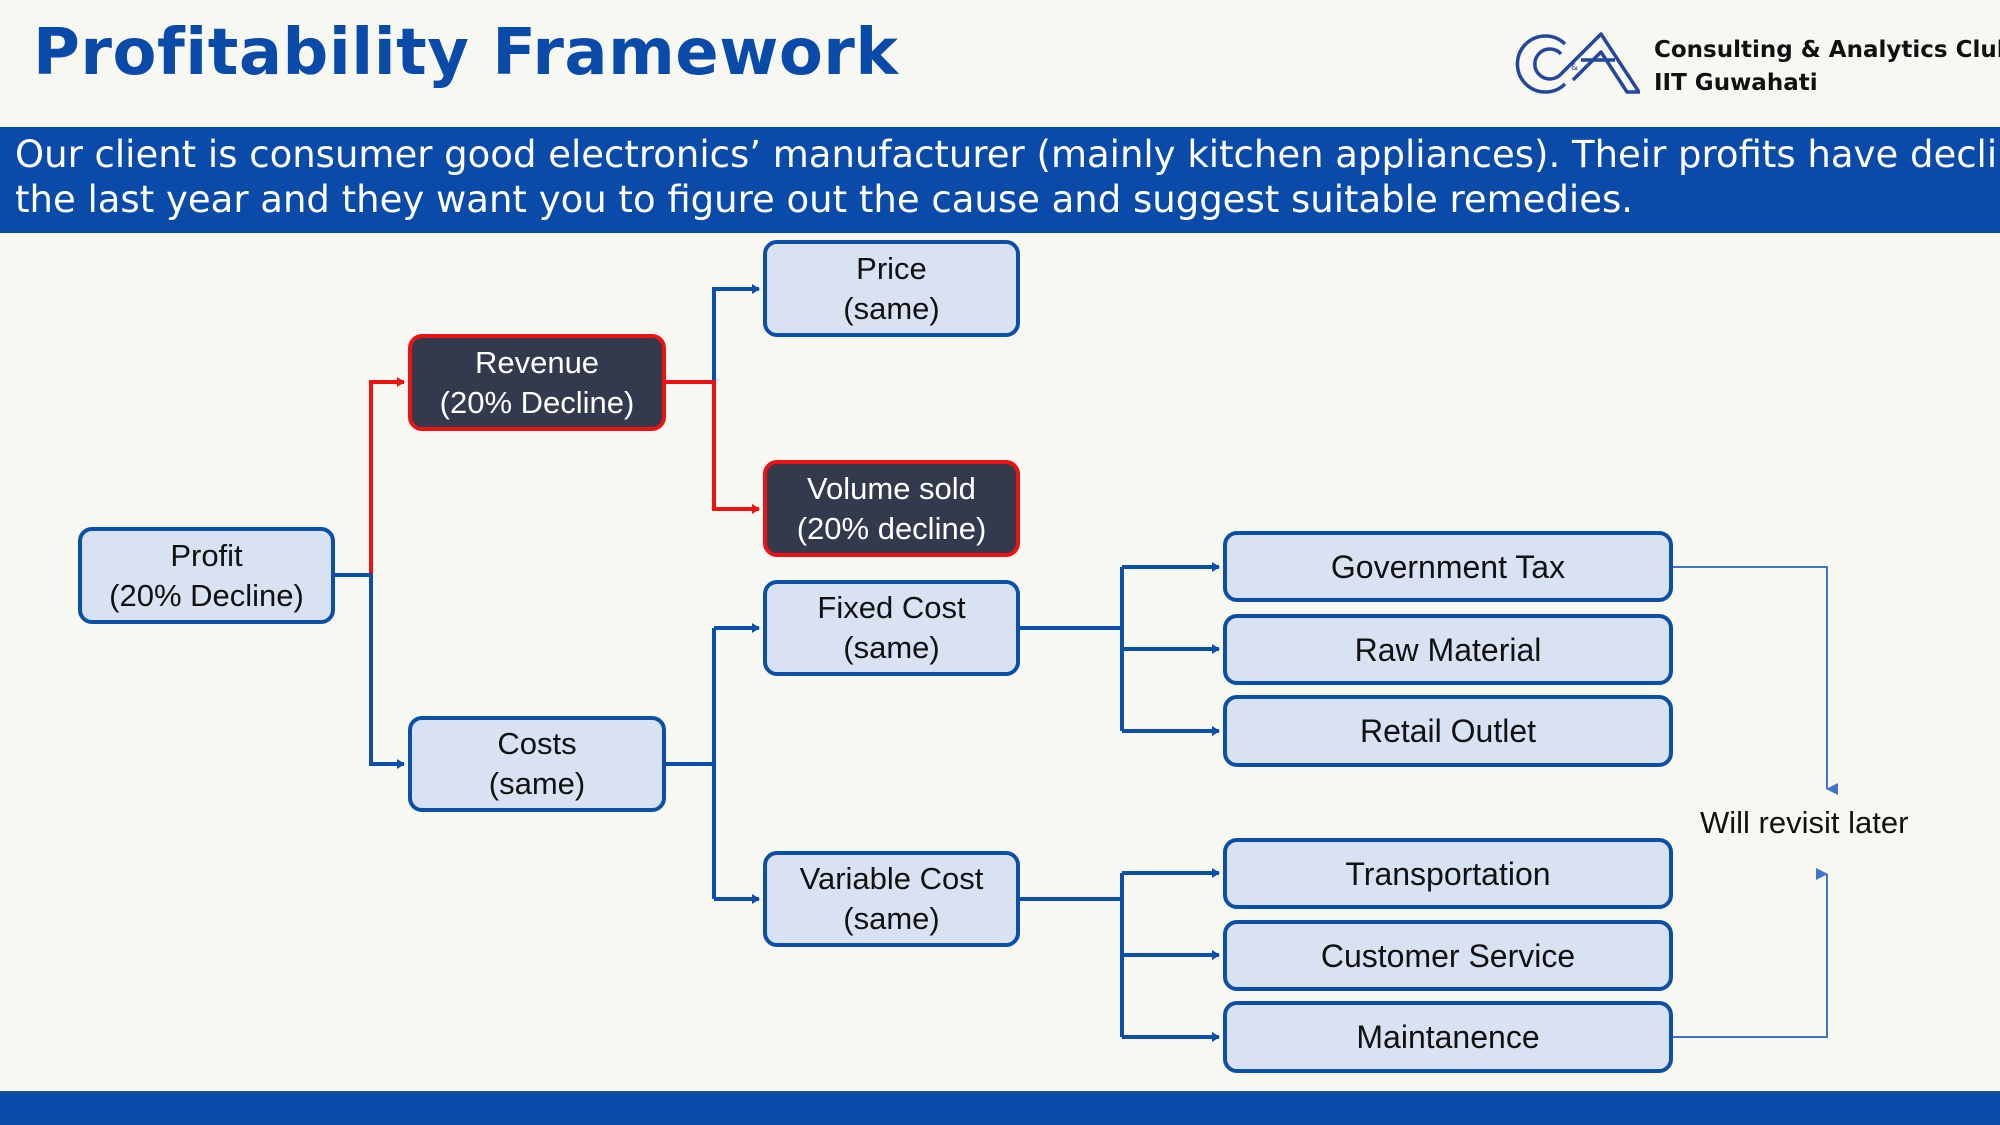 Image resolution: width=2000 pixels, height=1125 pixels. I want to click on node-maintanence: Maintanence, so click(1448, 1037).